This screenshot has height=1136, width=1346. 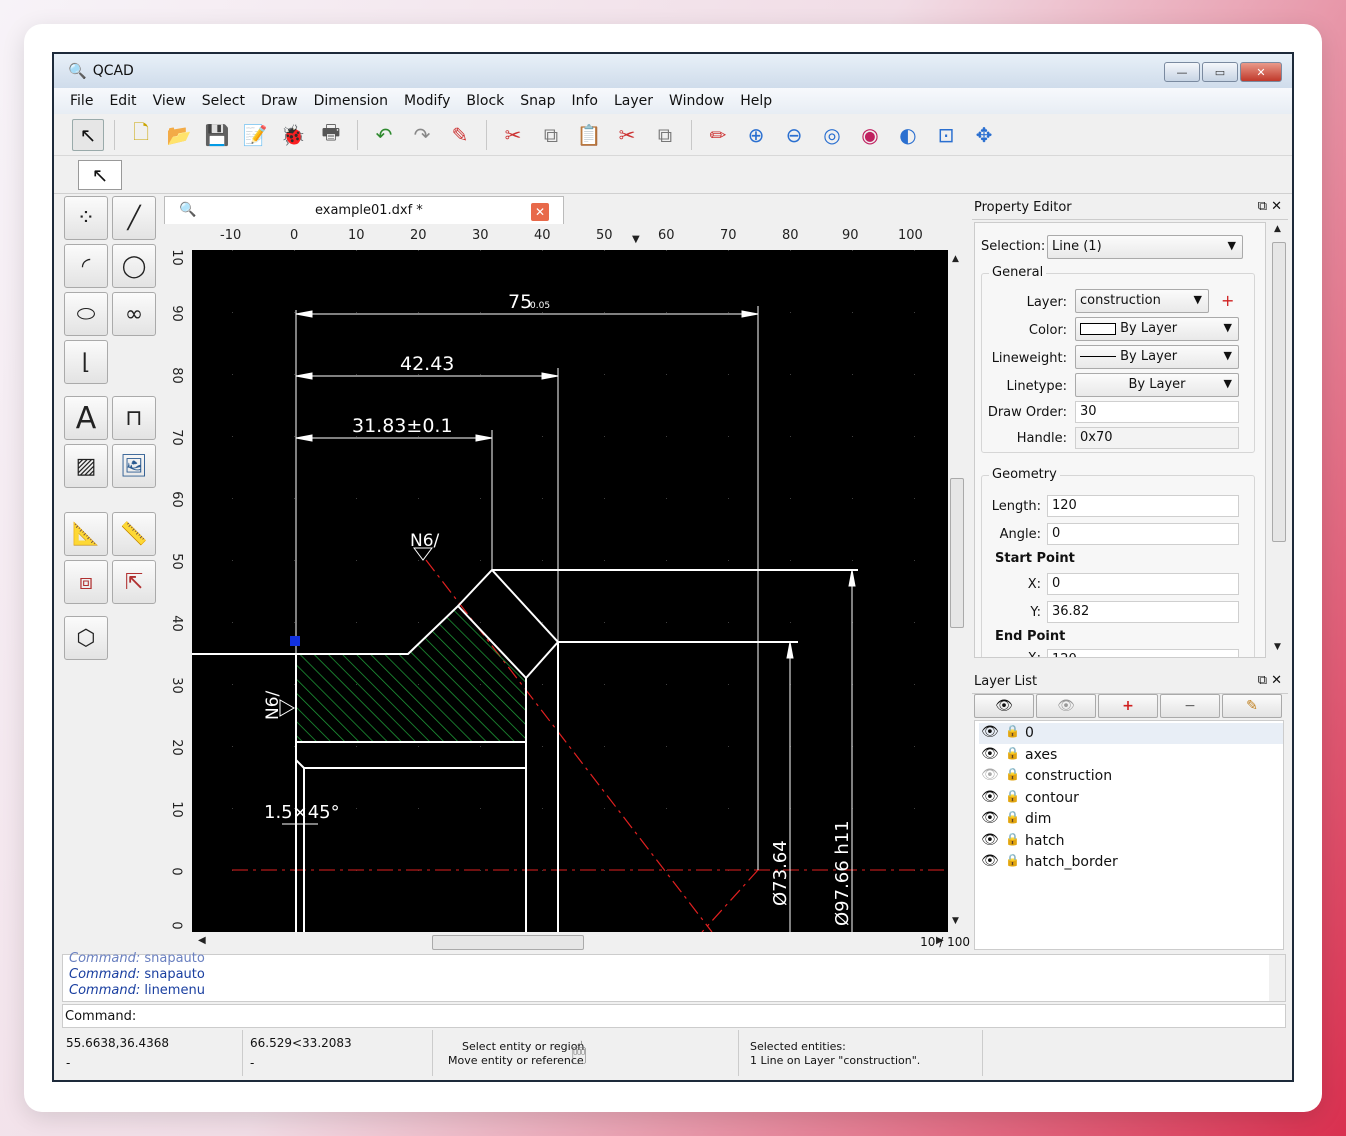 I want to click on pencil-icon: ✏, so click(x=718, y=135).